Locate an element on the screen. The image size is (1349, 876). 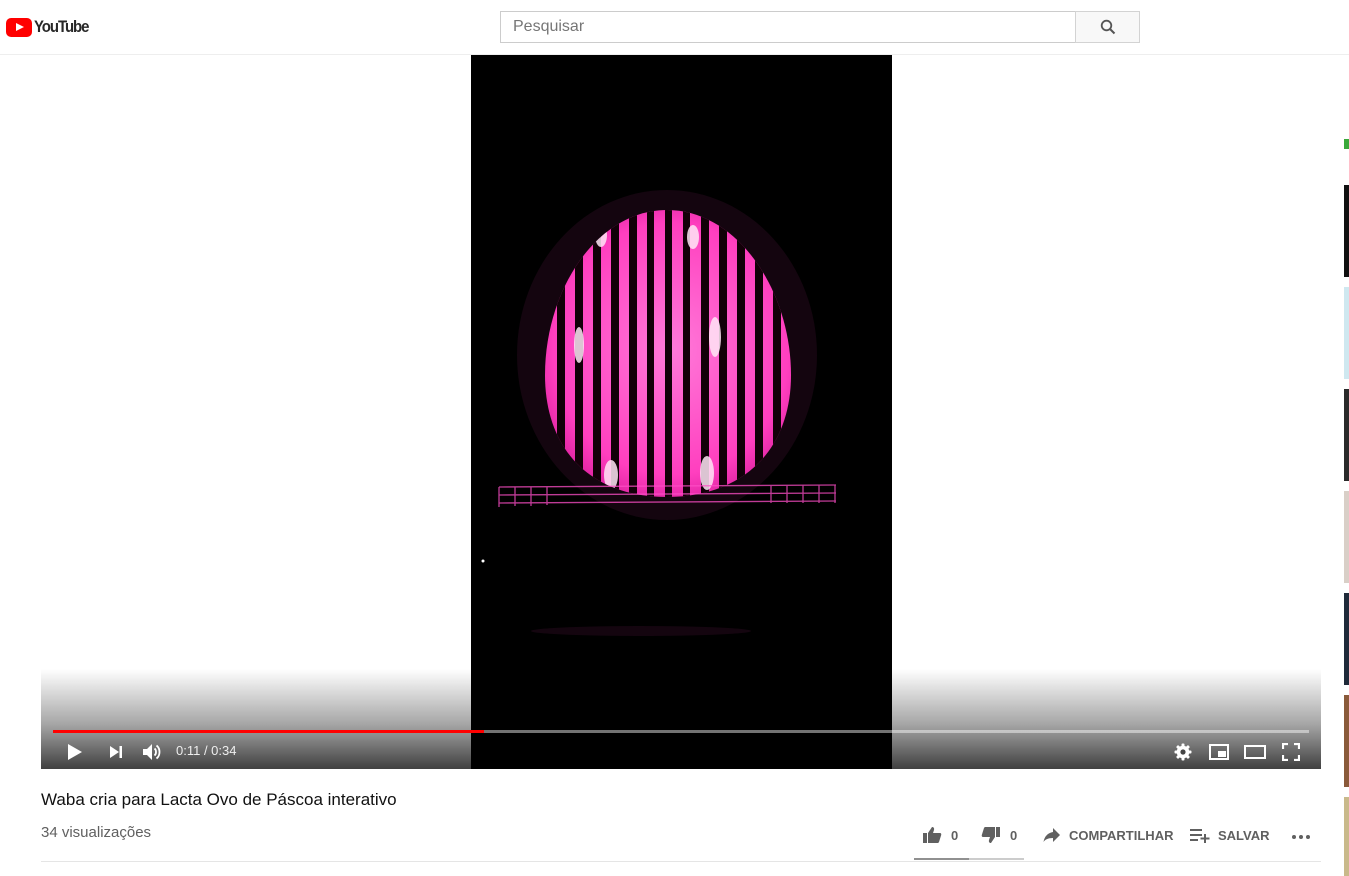
save-label: SALVAR is located at coordinates (1244, 835).